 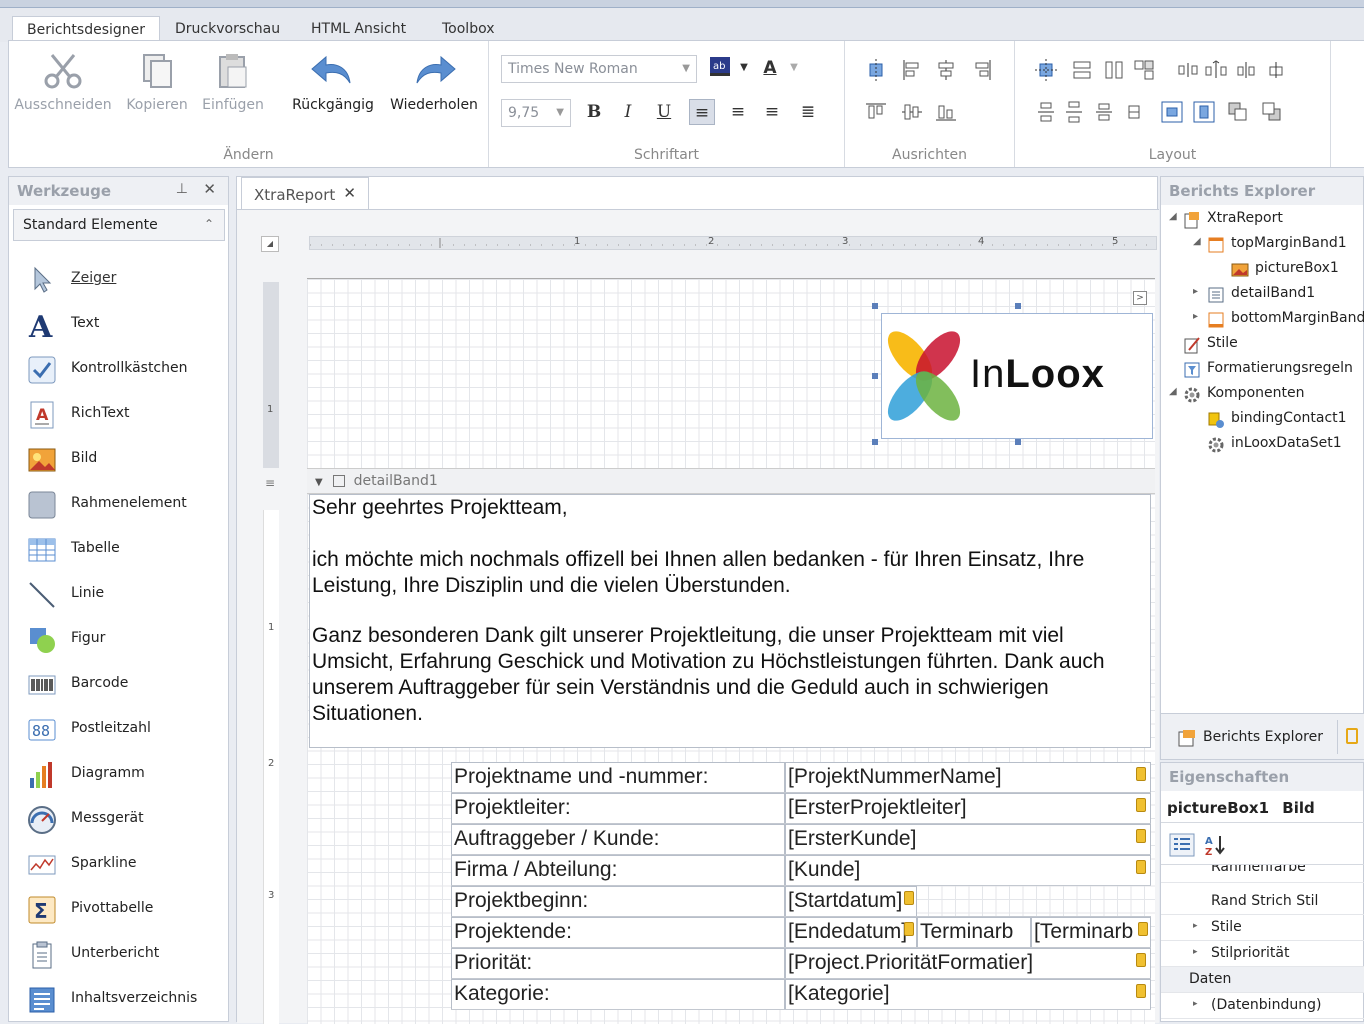 What do you see at coordinates (1272, 112) in the screenshot?
I see `send-to-back-icon` at bounding box center [1272, 112].